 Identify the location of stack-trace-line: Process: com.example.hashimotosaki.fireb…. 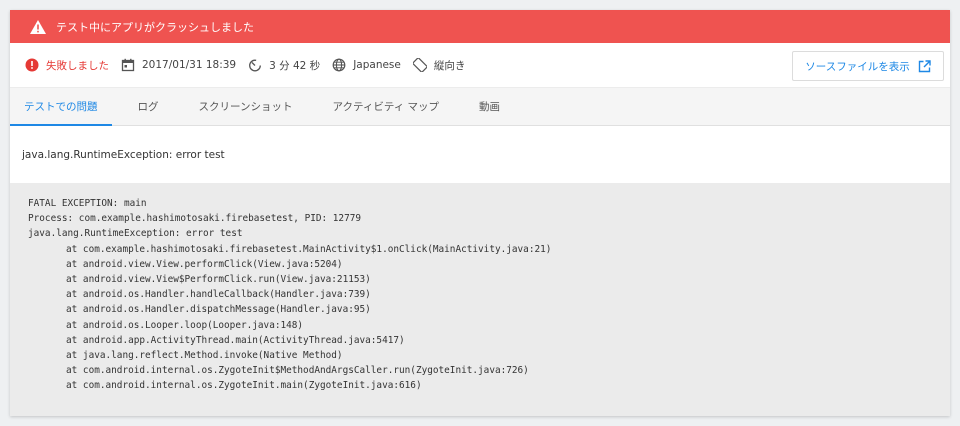
(195, 219).